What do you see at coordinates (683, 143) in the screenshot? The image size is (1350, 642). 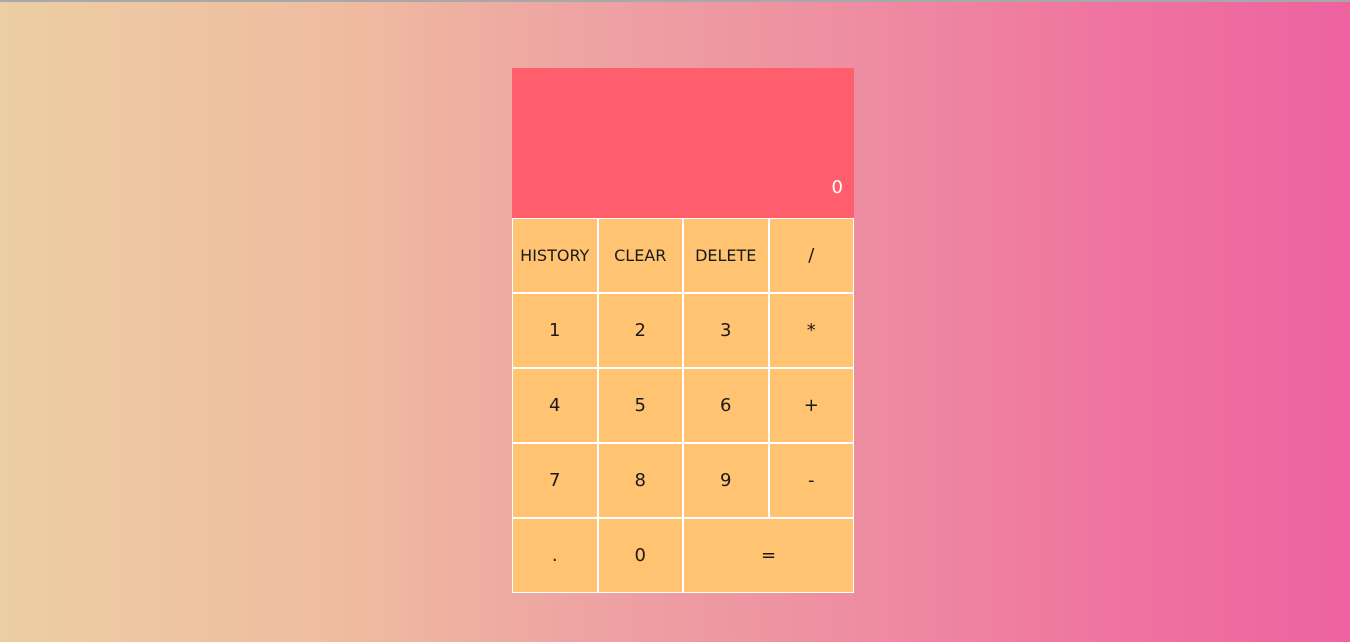 I see `calculator-display: 0` at bounding box center [683, 143].